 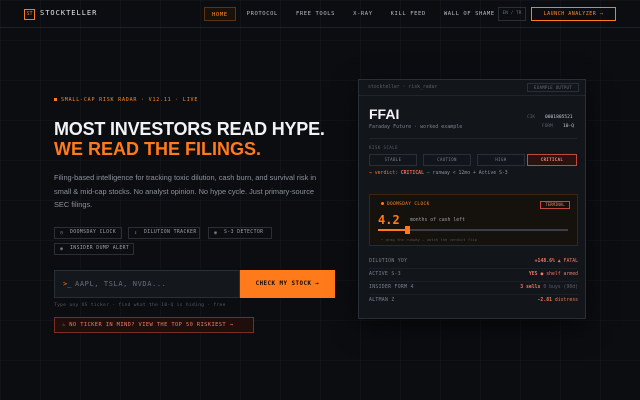 I want to click on tag-insider-dump-alert: ◉ INSIDER DUMP ALERT, so click(x=94, y=249).